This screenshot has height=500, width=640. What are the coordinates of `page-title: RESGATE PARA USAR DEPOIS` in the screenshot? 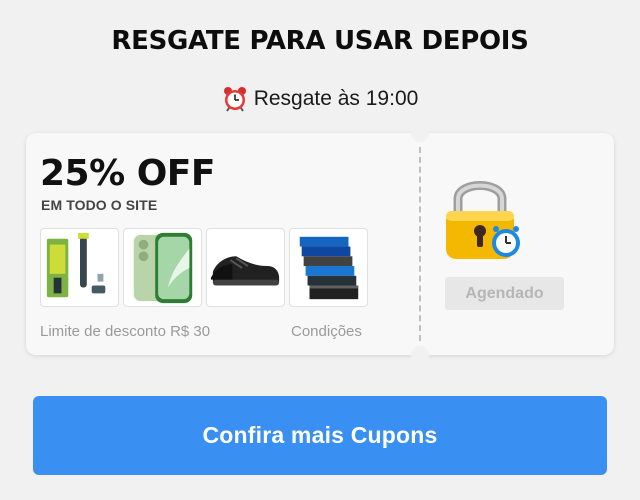 It's located at (320, 41).